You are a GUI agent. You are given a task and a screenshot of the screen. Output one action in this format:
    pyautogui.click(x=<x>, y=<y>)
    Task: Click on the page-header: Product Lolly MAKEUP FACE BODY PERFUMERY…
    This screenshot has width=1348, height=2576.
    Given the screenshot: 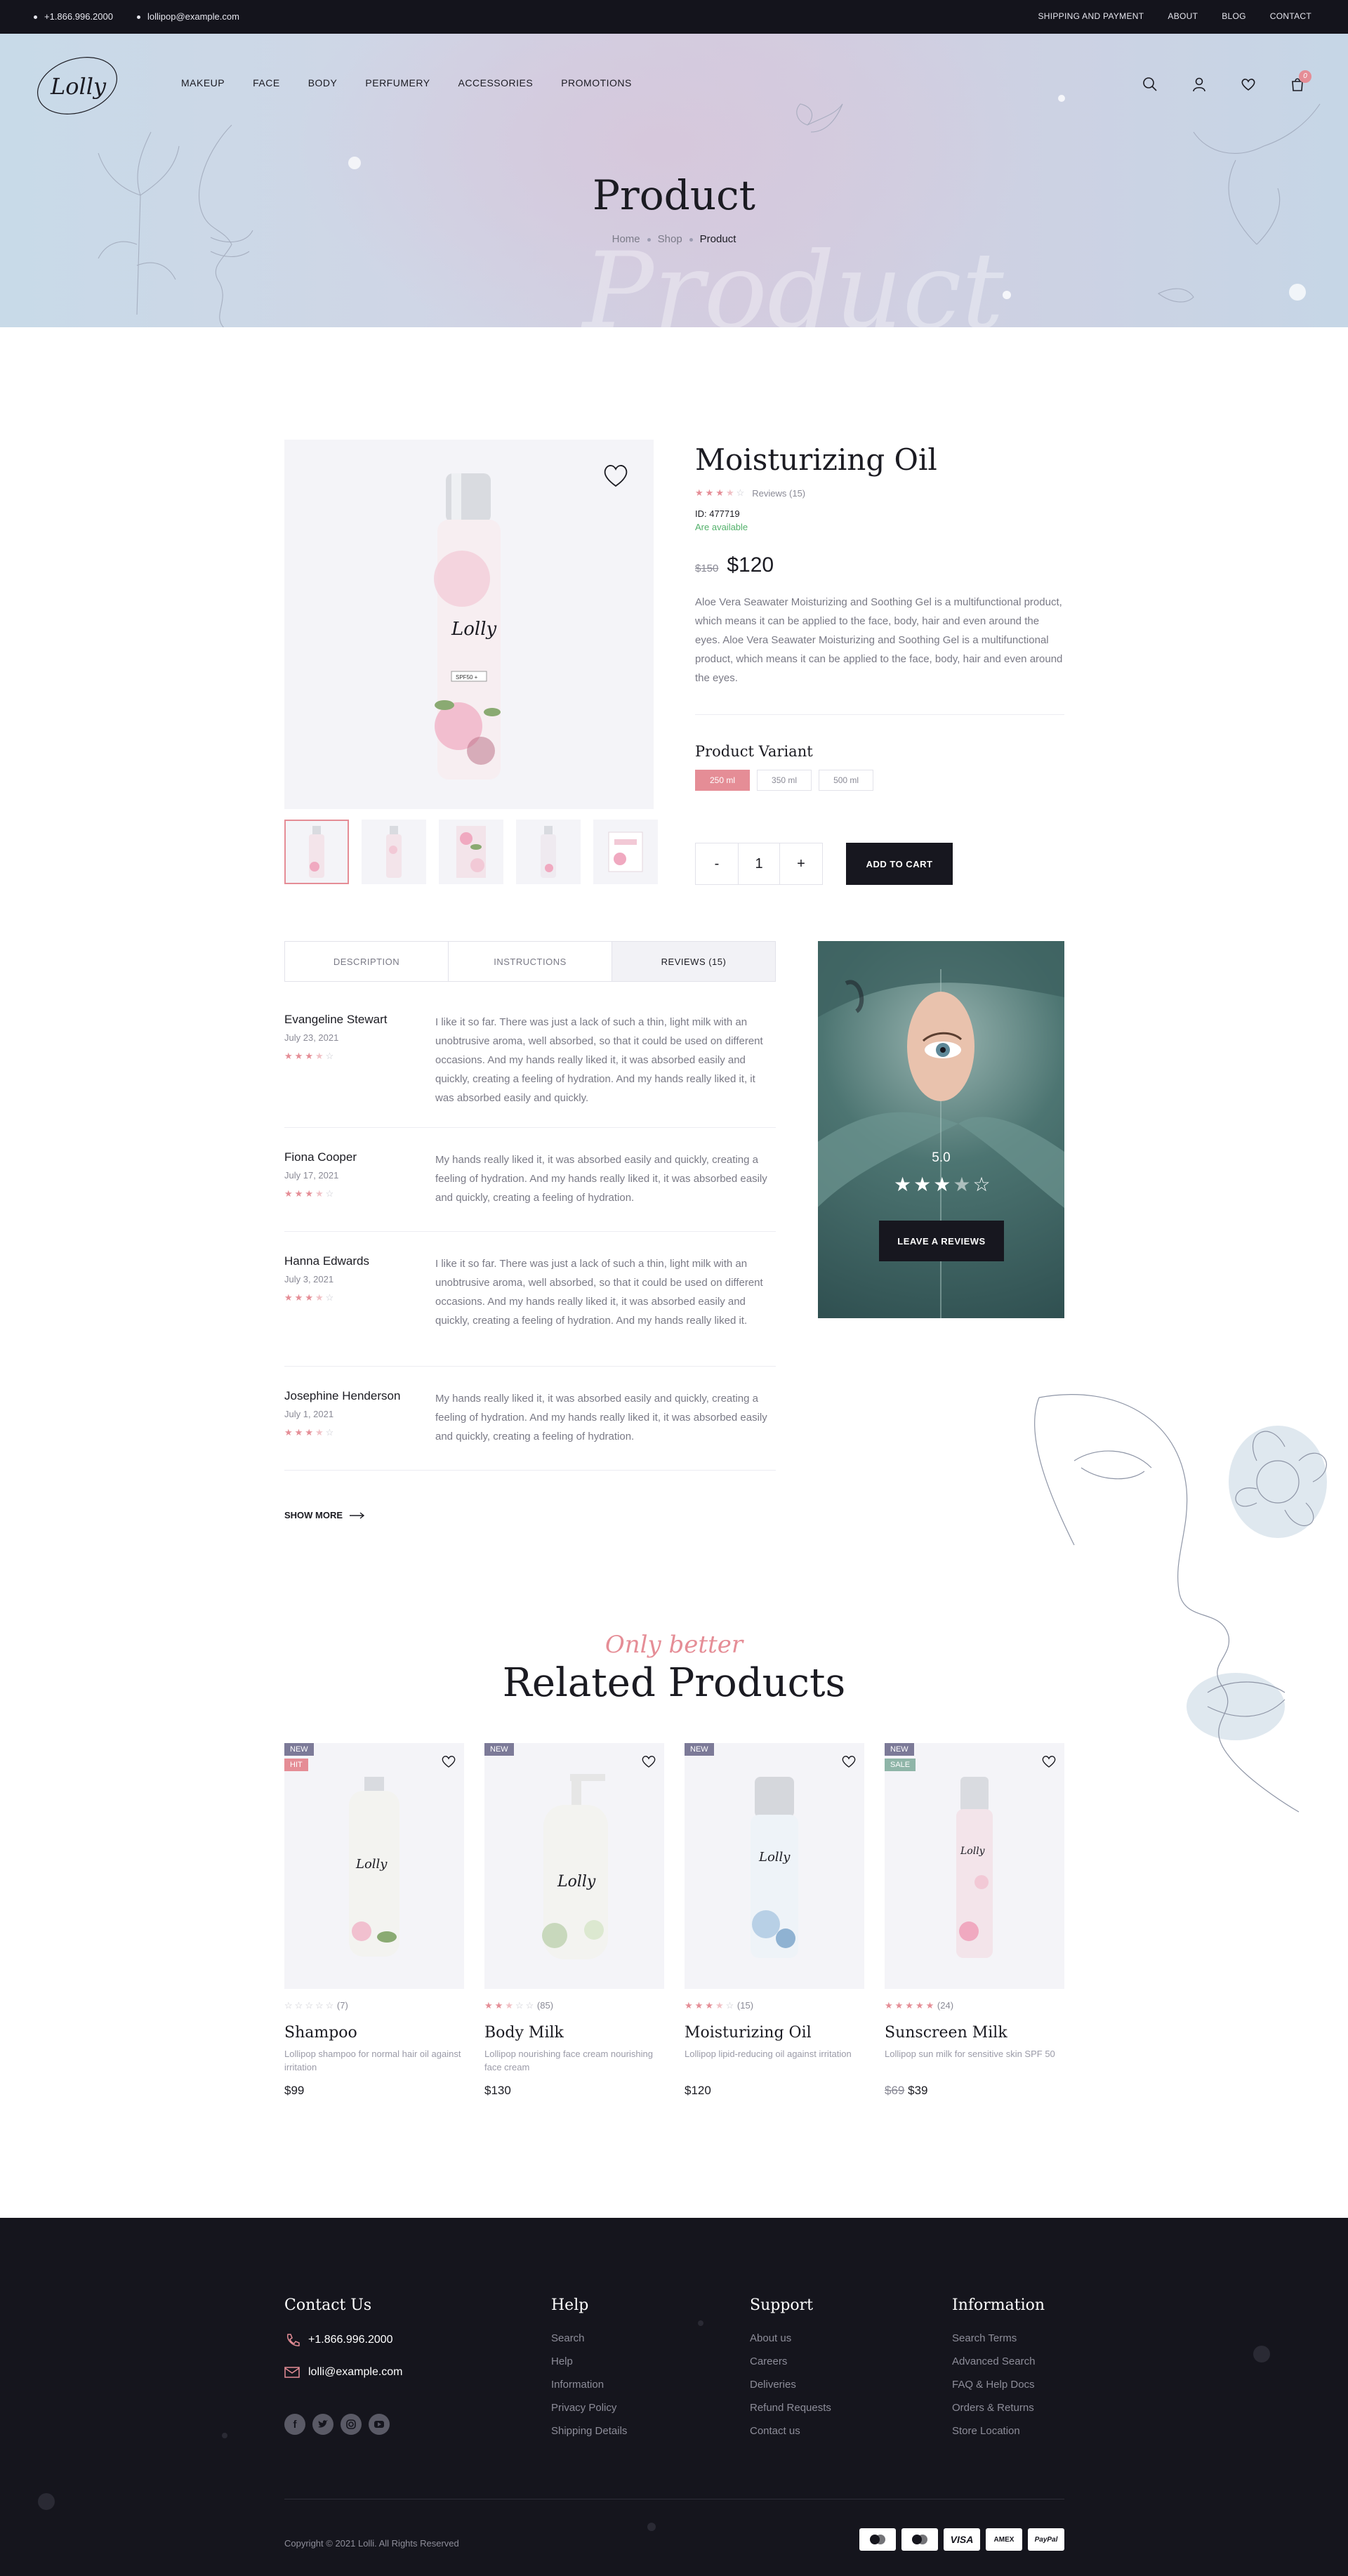 What is the action you would take?
    pyautogui.click(x=674, y=180)
    